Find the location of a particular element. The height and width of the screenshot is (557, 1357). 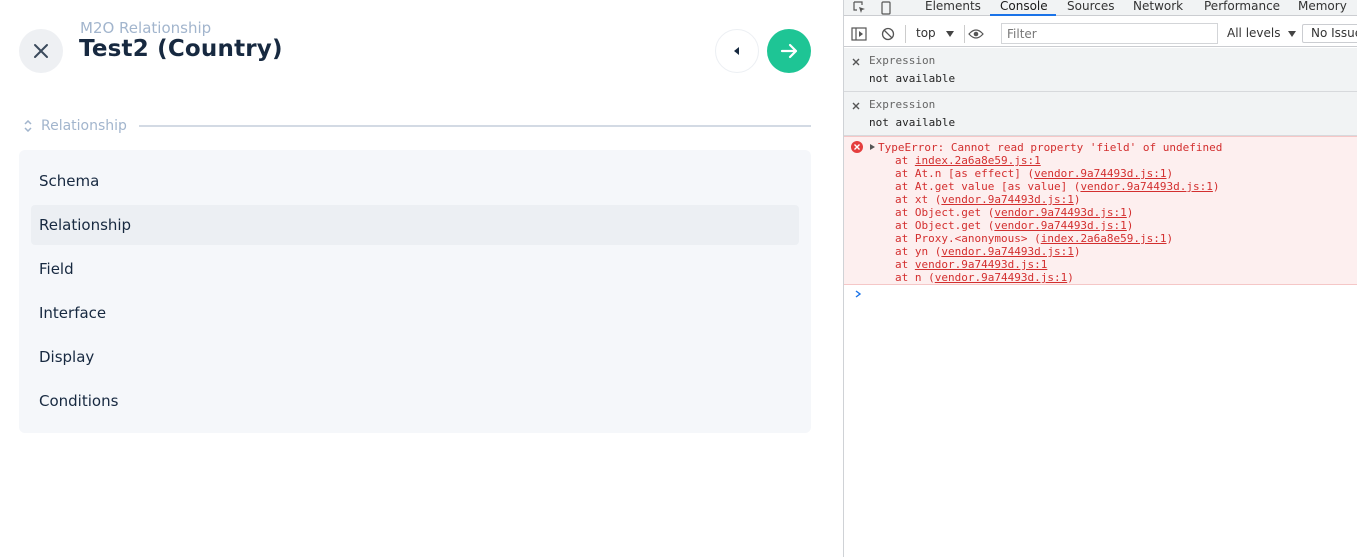

console-toolbar: top All levels No Issues is located at coordinates (1100, 34).